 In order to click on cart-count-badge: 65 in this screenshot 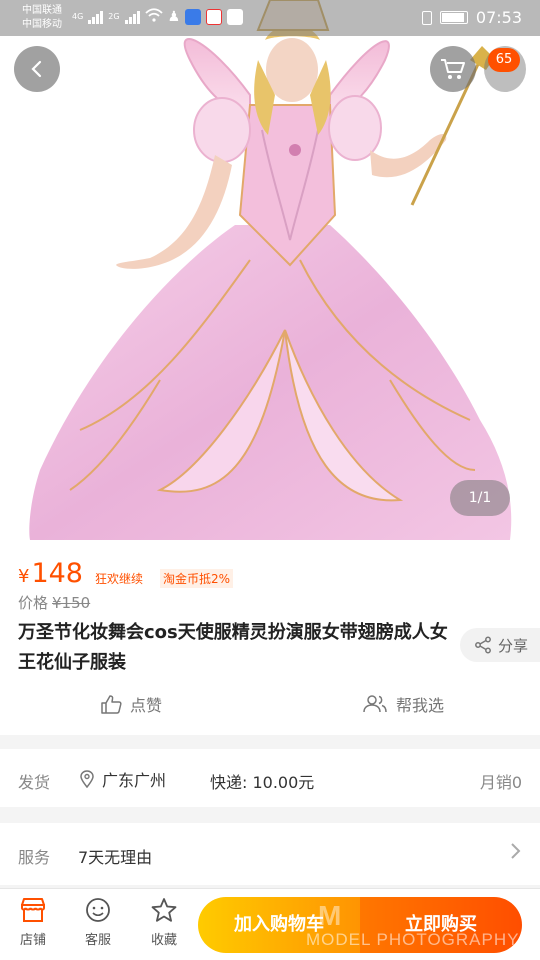, I will do `click(504, 60)`.